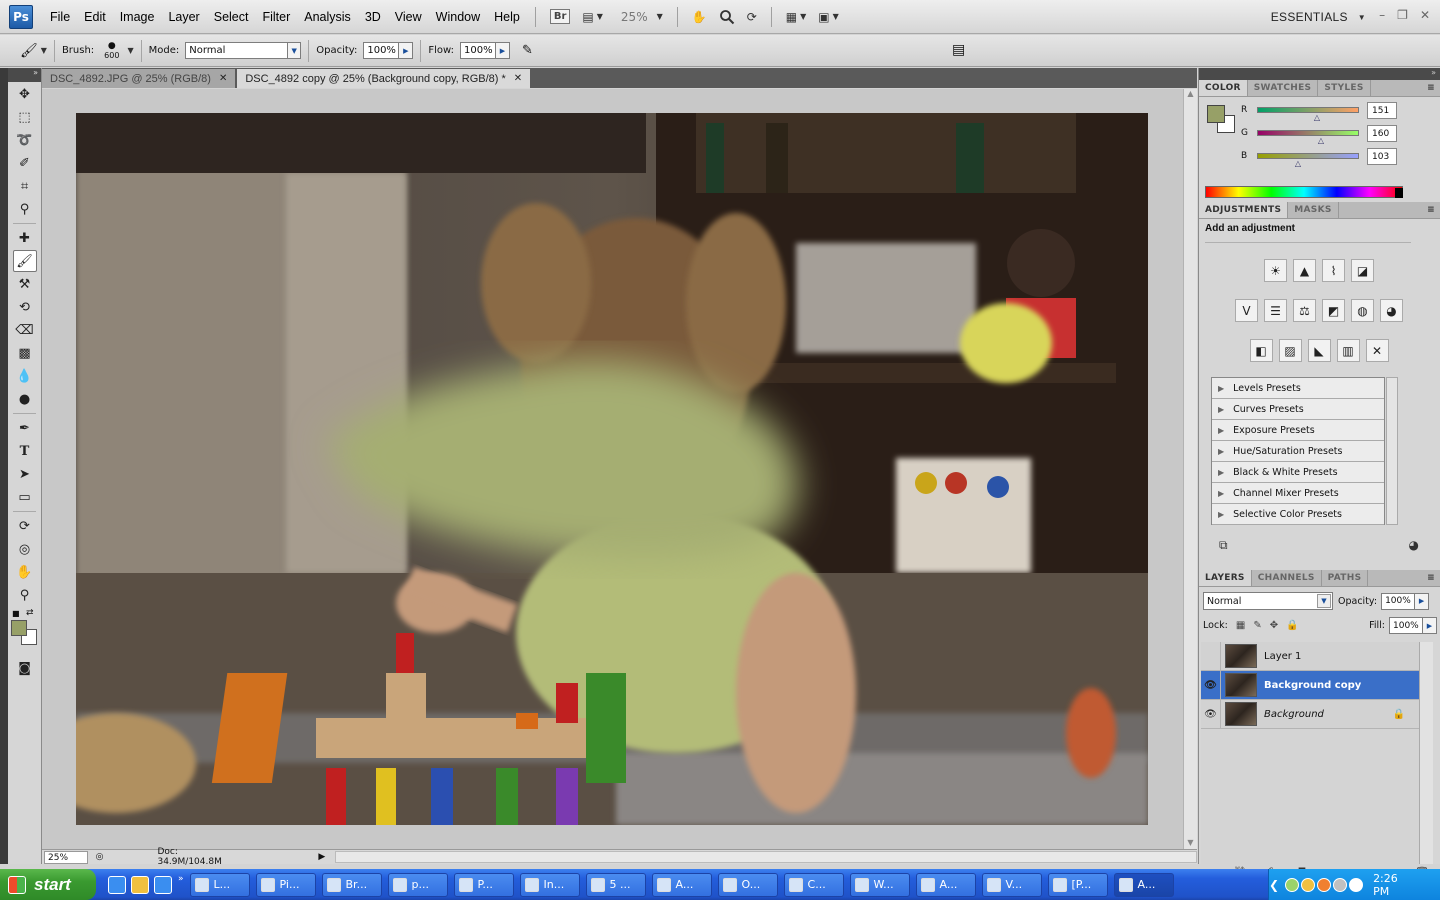  I want to click on scroll-down-icon: ▼, so click(1190, 842).